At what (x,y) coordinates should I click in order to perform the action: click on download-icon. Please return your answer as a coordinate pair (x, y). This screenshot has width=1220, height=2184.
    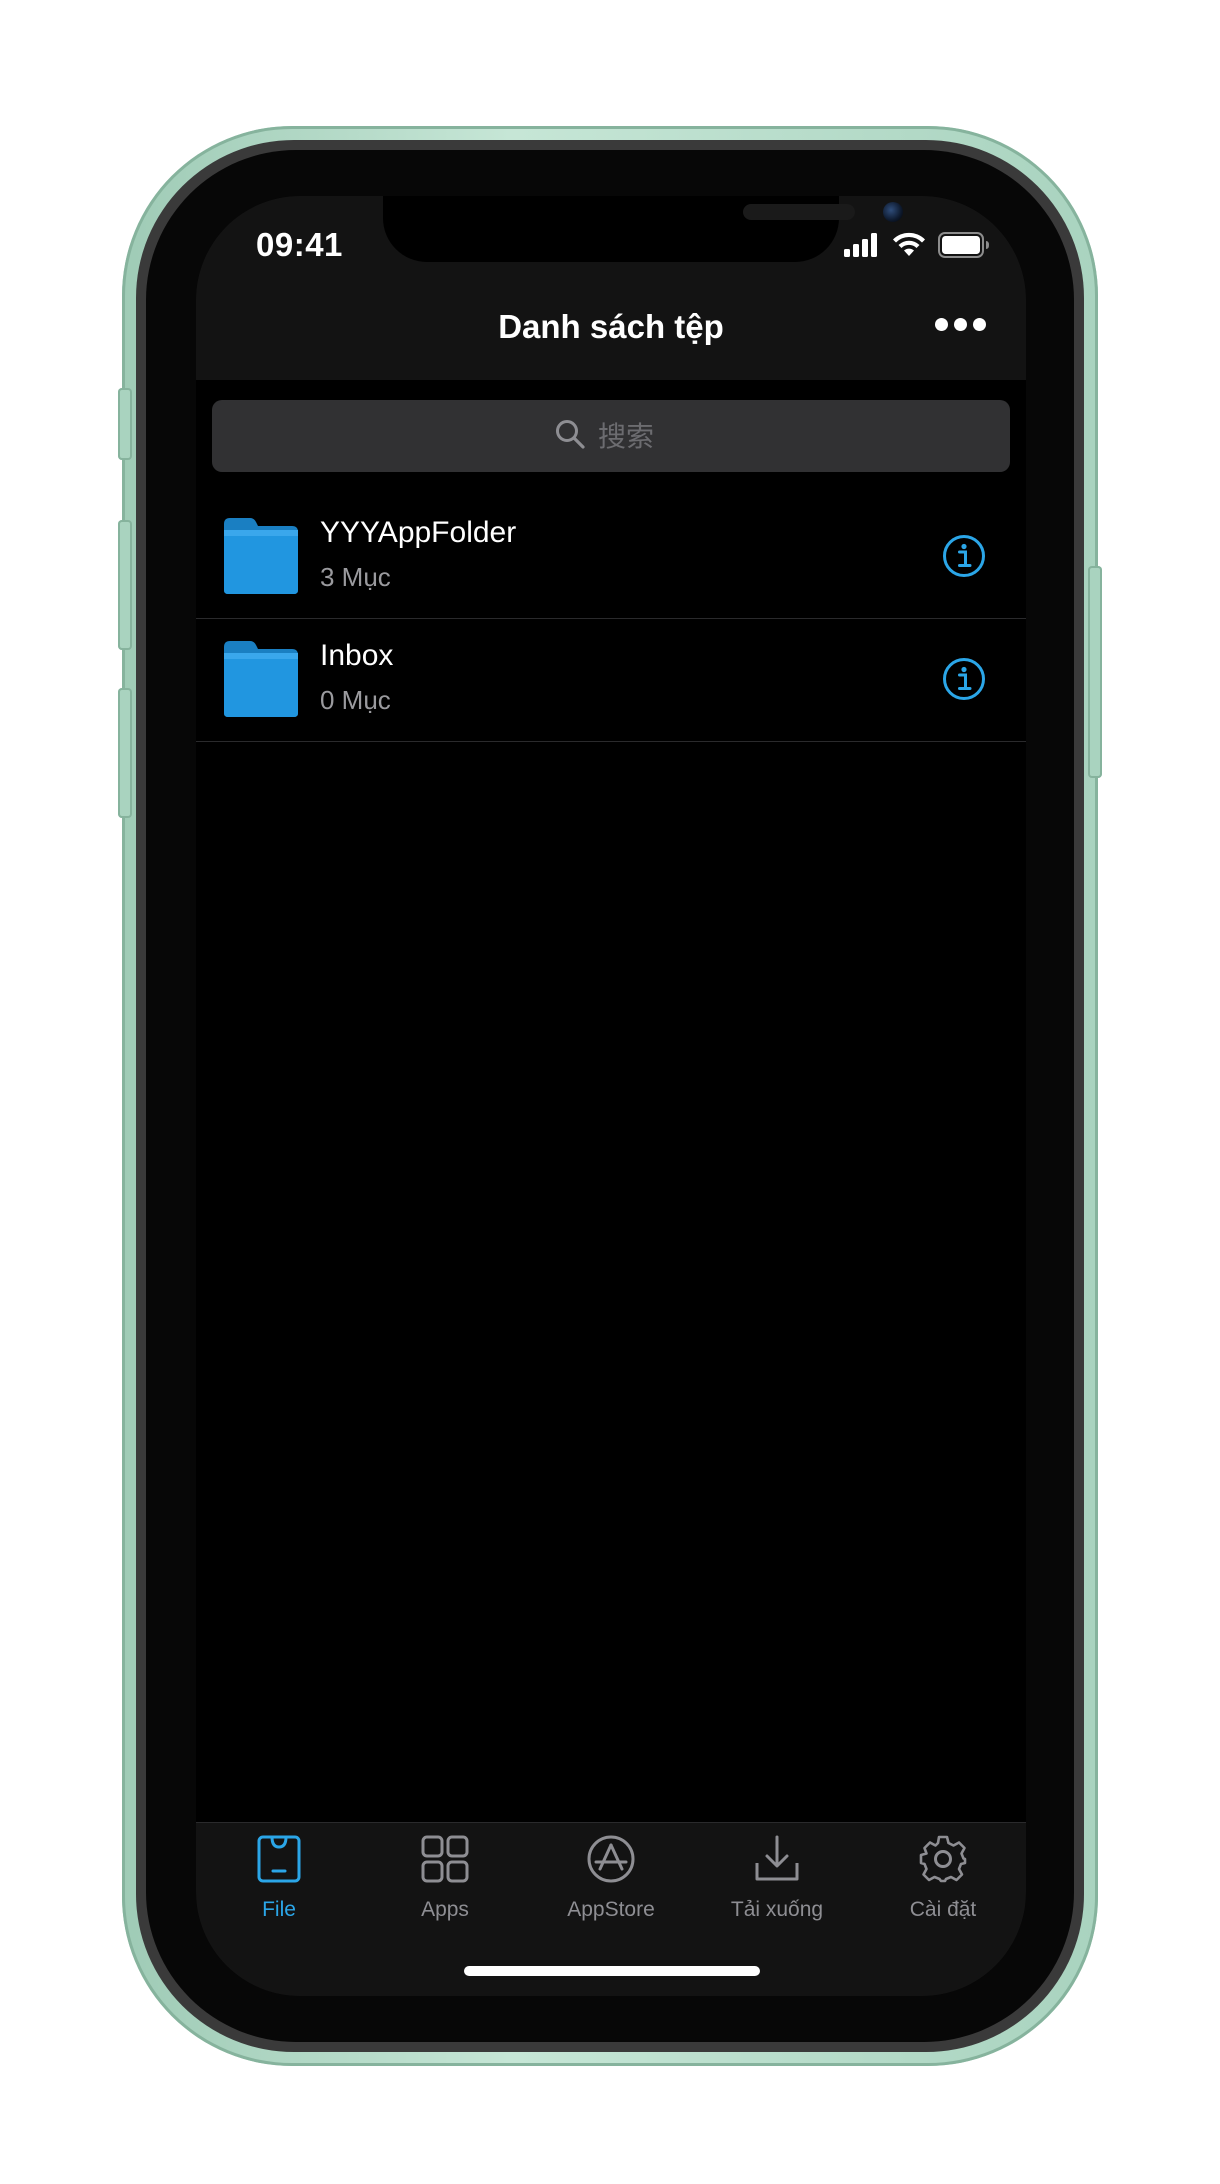
    Looking at the image, I should click on (777, 1861).